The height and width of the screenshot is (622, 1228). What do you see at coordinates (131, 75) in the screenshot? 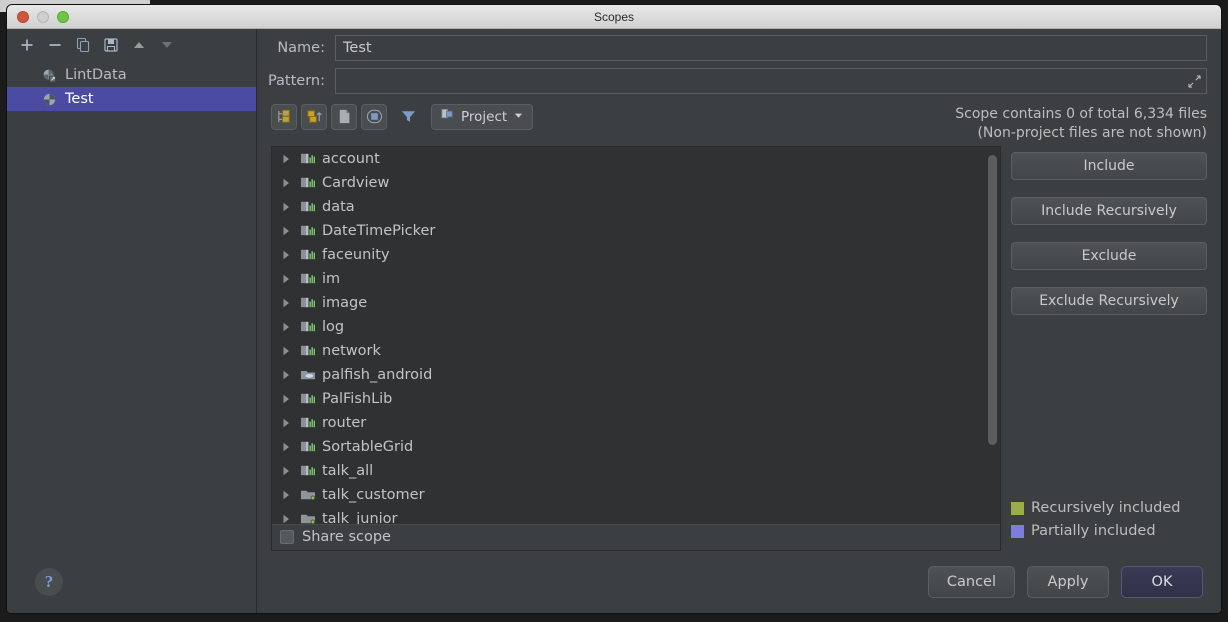
I see `scope-list-item-lintdata: LintData` at bounding box center [131, 75].